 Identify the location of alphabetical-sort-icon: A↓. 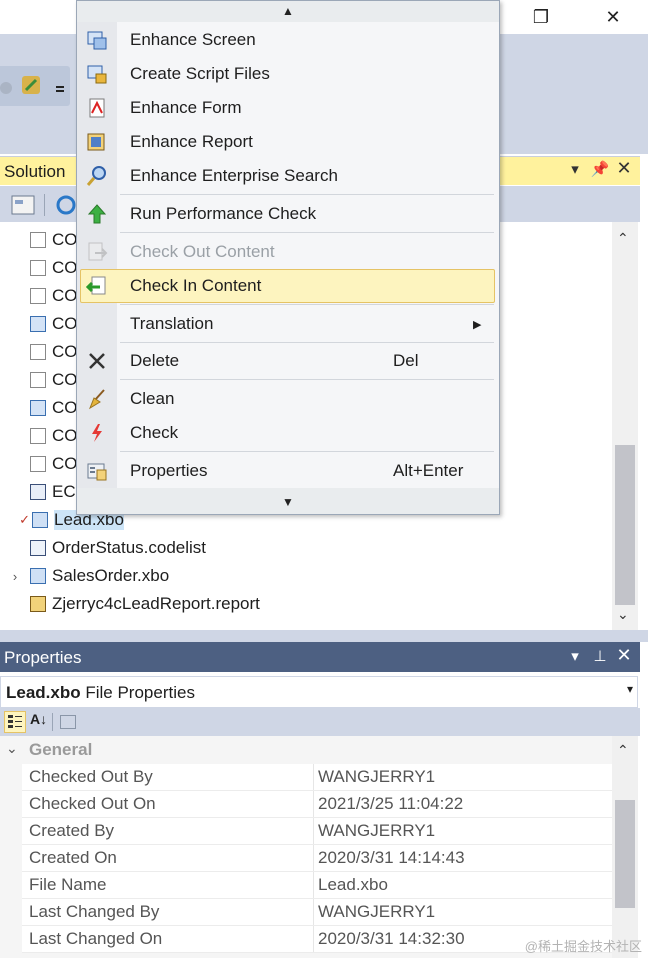
(38, 719).